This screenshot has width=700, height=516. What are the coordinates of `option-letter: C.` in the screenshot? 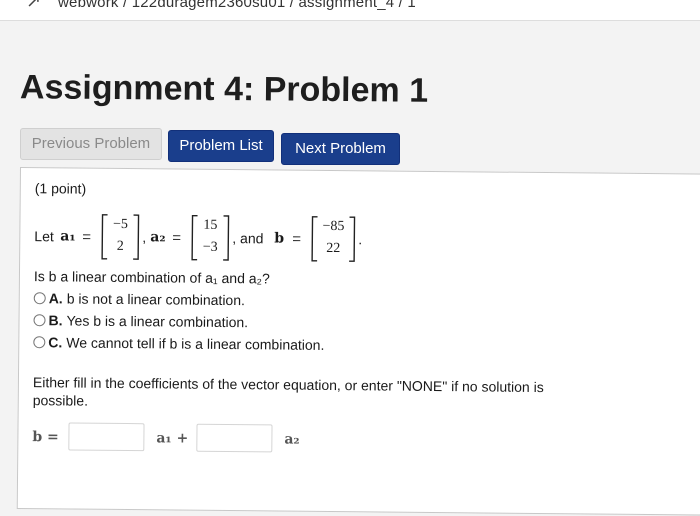 It's located at (55, 342).